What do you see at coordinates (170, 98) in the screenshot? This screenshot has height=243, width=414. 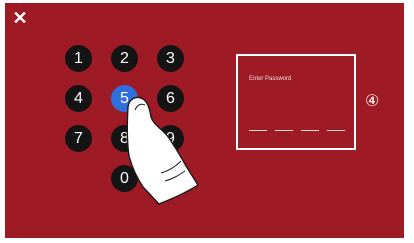 I see `key-6: 6` at bounding box center [170, 98].